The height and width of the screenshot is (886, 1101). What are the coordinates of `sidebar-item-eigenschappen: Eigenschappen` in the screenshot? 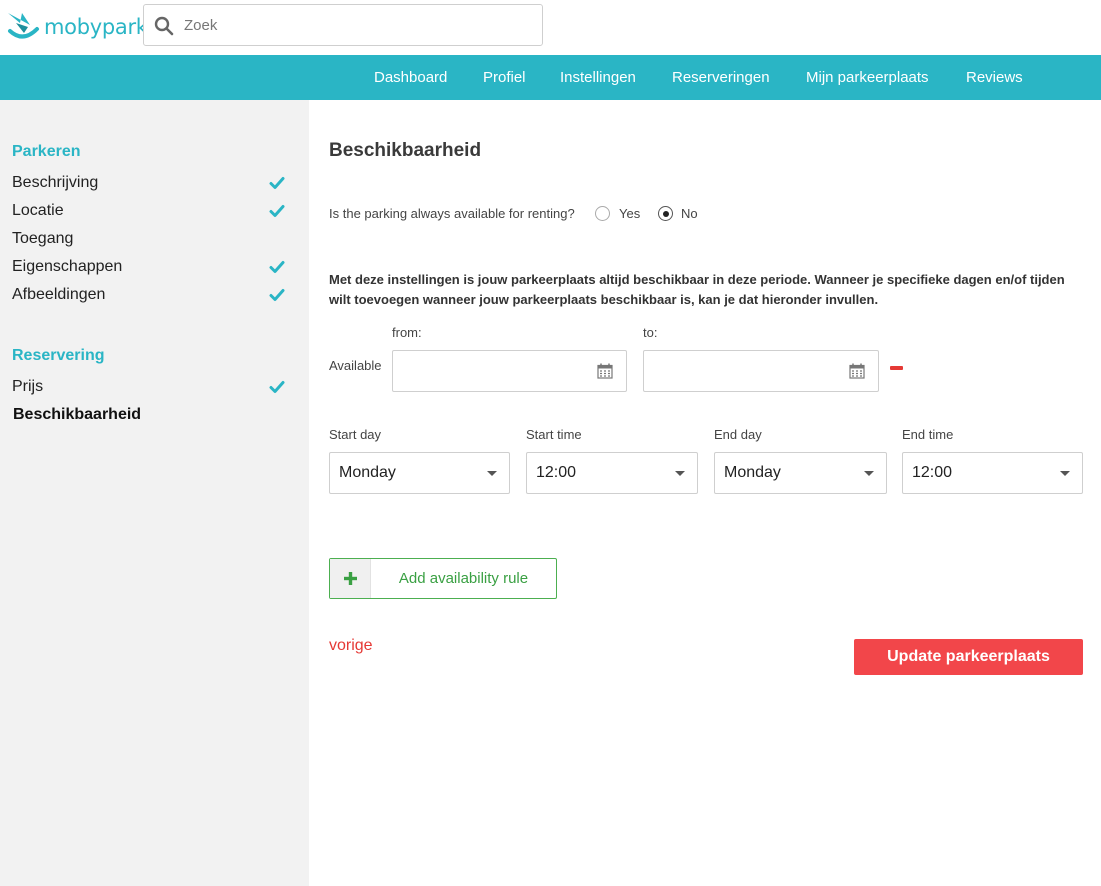 It's located at (152, 269).